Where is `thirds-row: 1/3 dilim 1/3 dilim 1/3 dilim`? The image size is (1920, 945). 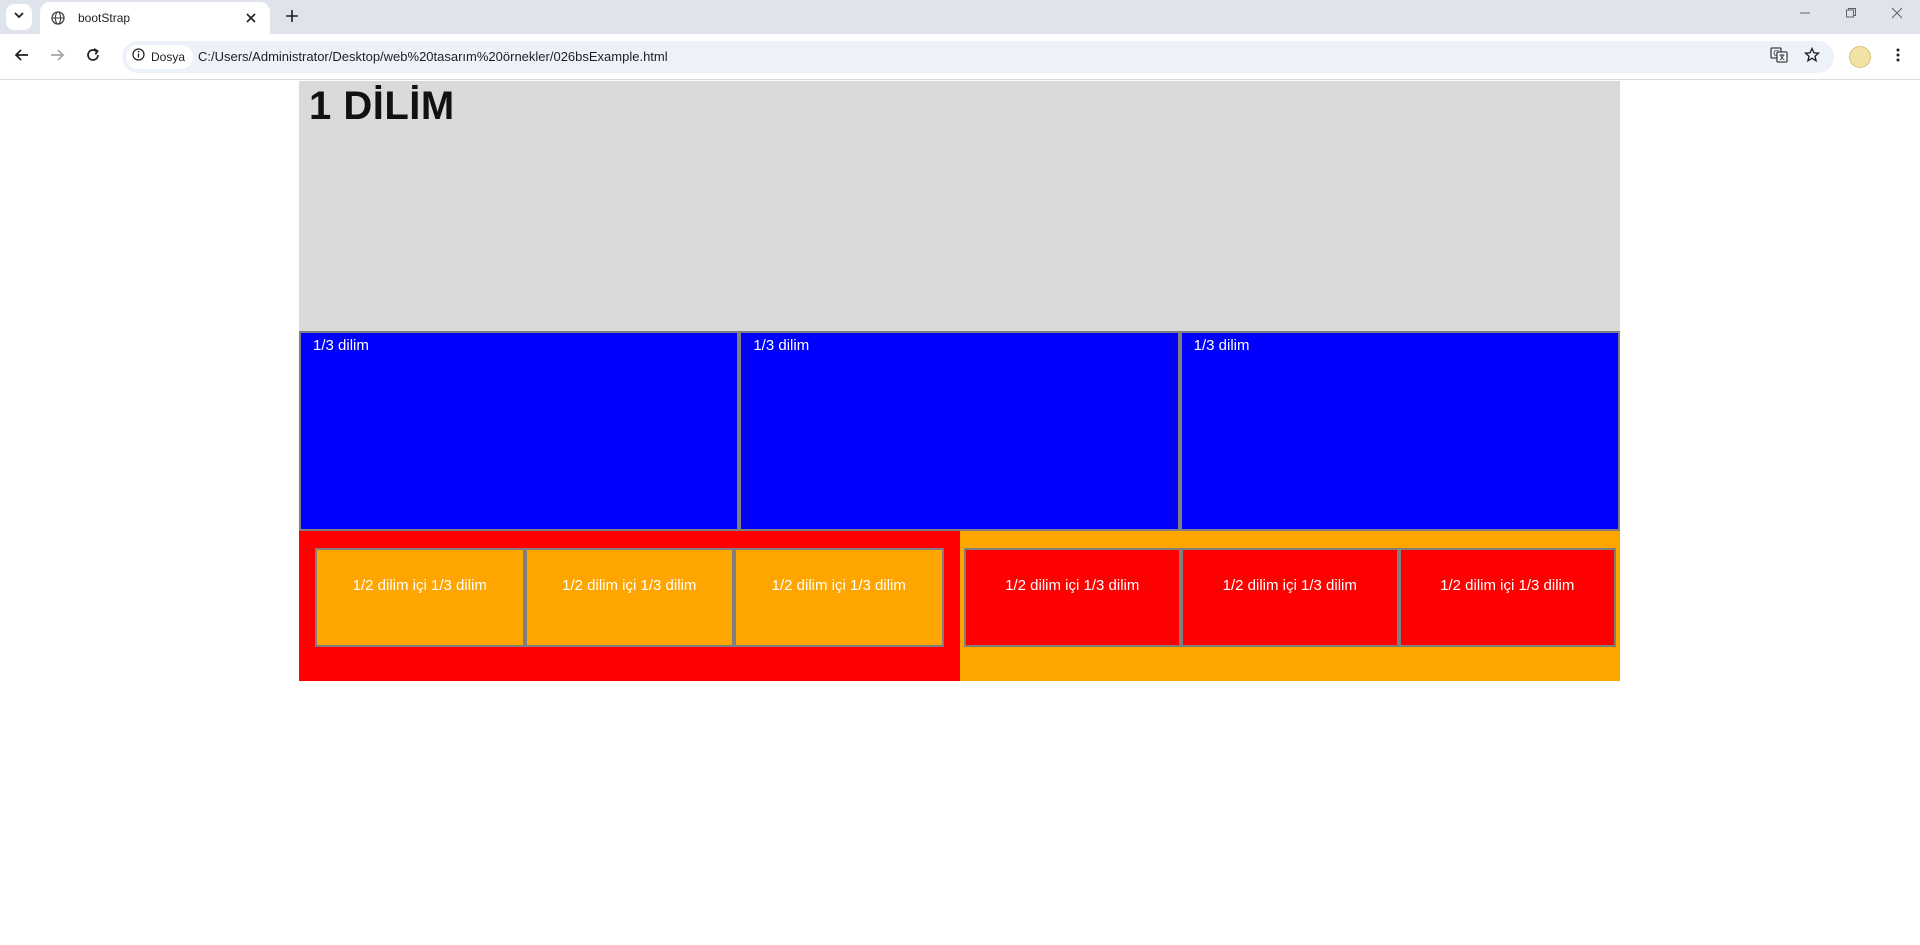 thirds-row: 1/3 dilim 1/3 dilim 1/3 dilim is located at coordinates (959, 431).